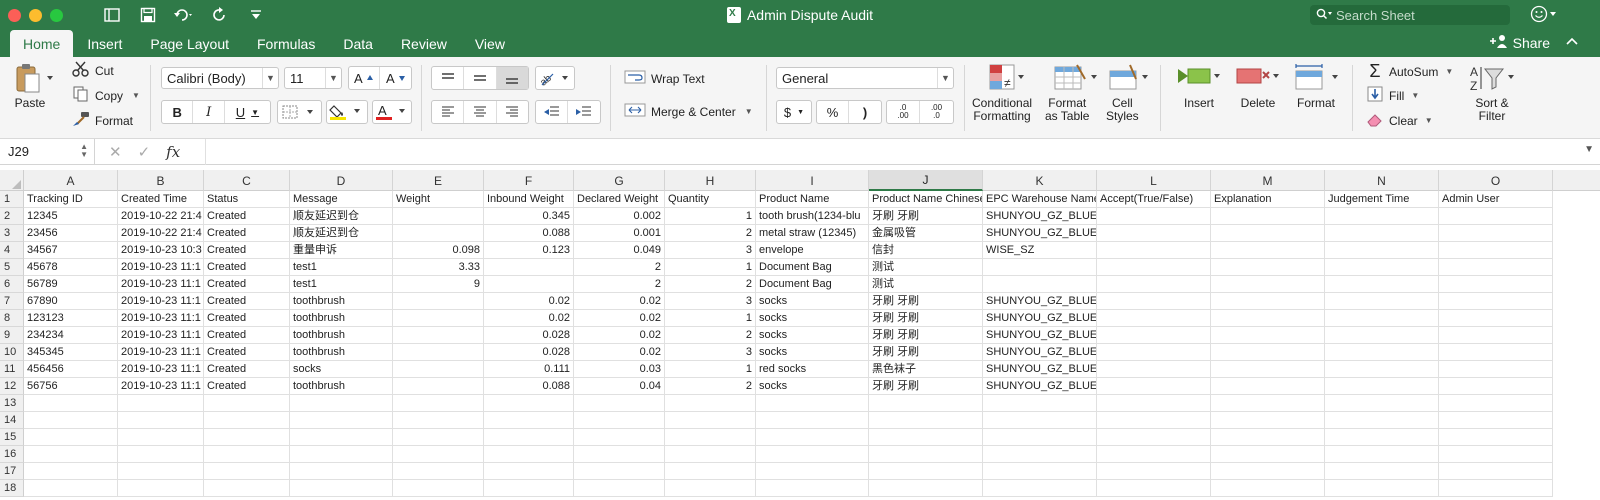 This screenshot has height=500, width=1600. What do you see at coordinates (812, 369) in the screenshot?
I see `table-cell: red socks` at bounding box center [812, 369].